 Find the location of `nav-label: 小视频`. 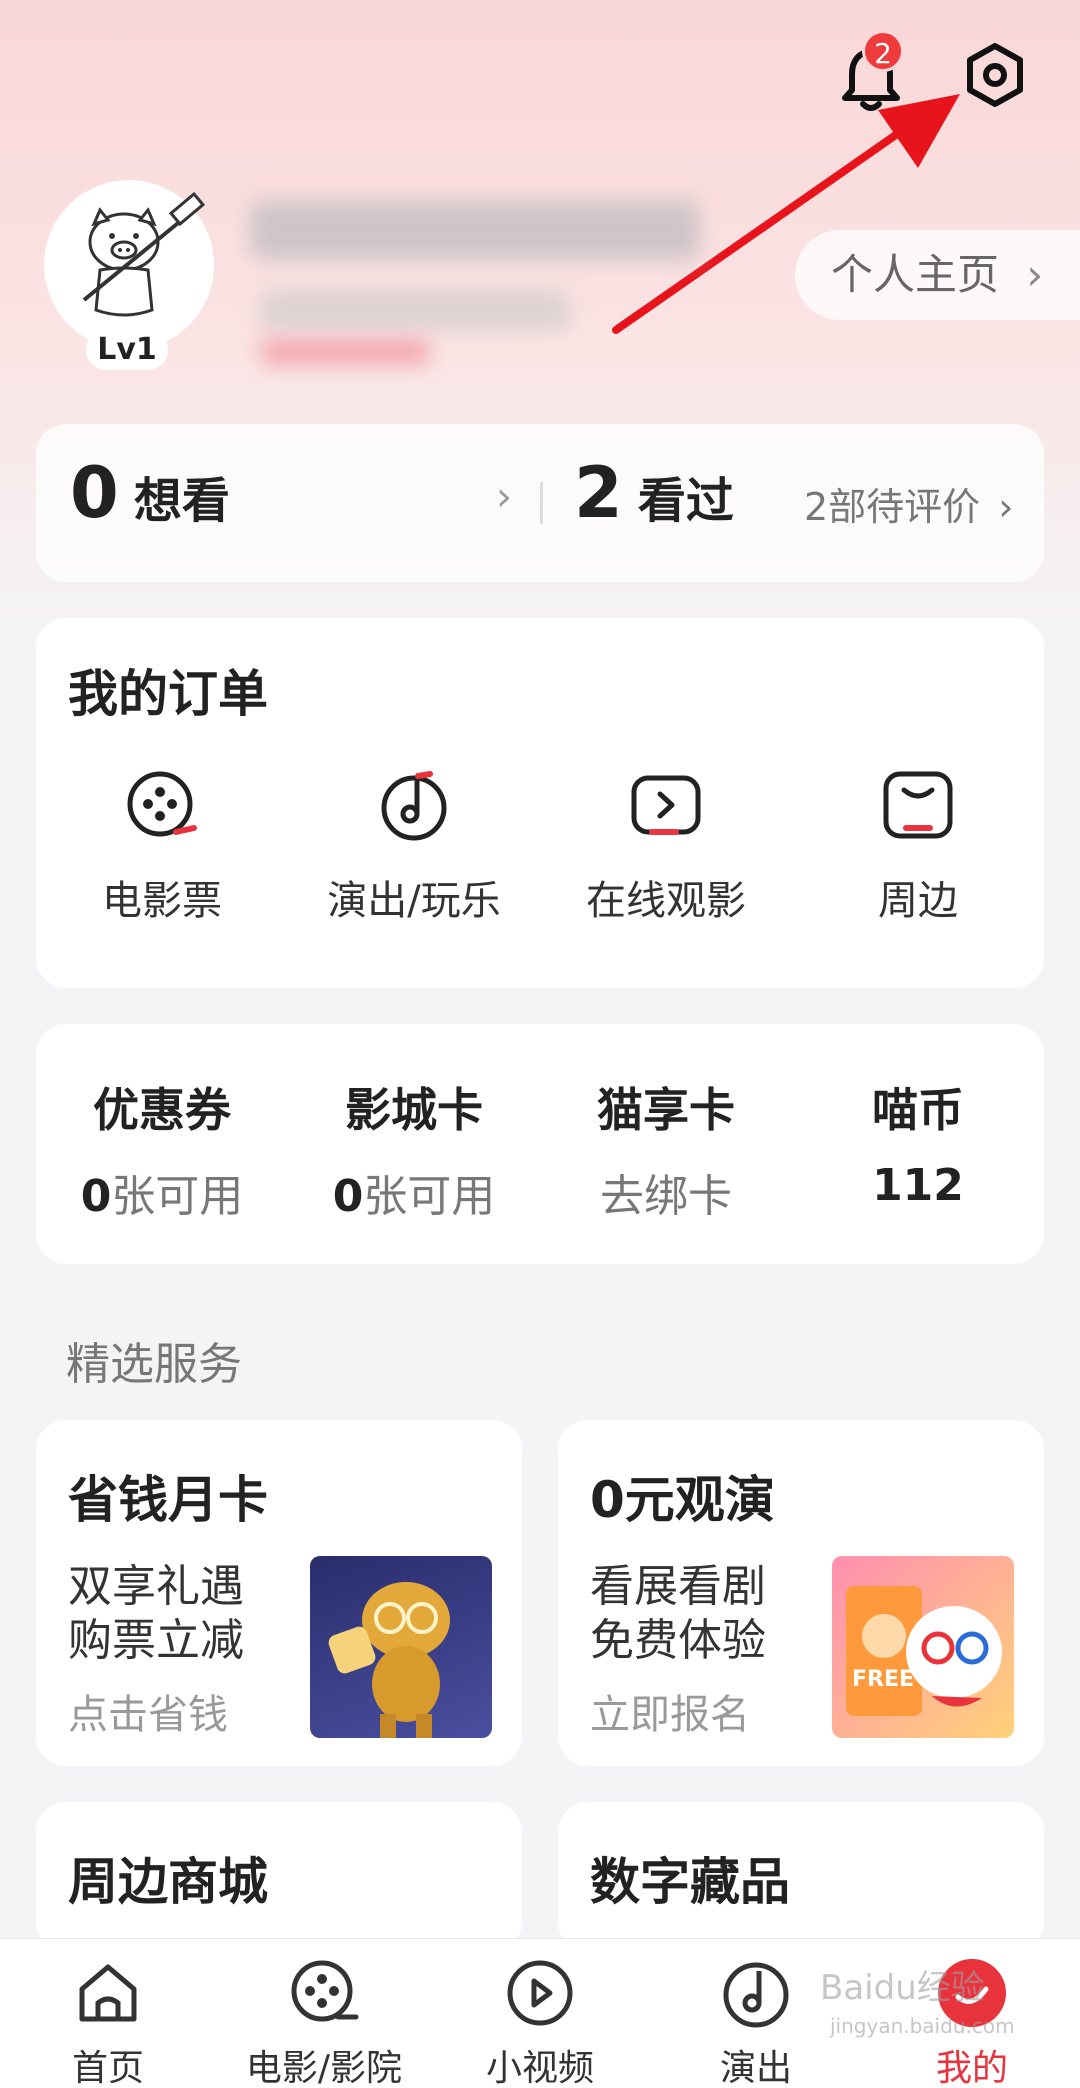

nav-label: 小视频 is located at coordinates (539, 2068).